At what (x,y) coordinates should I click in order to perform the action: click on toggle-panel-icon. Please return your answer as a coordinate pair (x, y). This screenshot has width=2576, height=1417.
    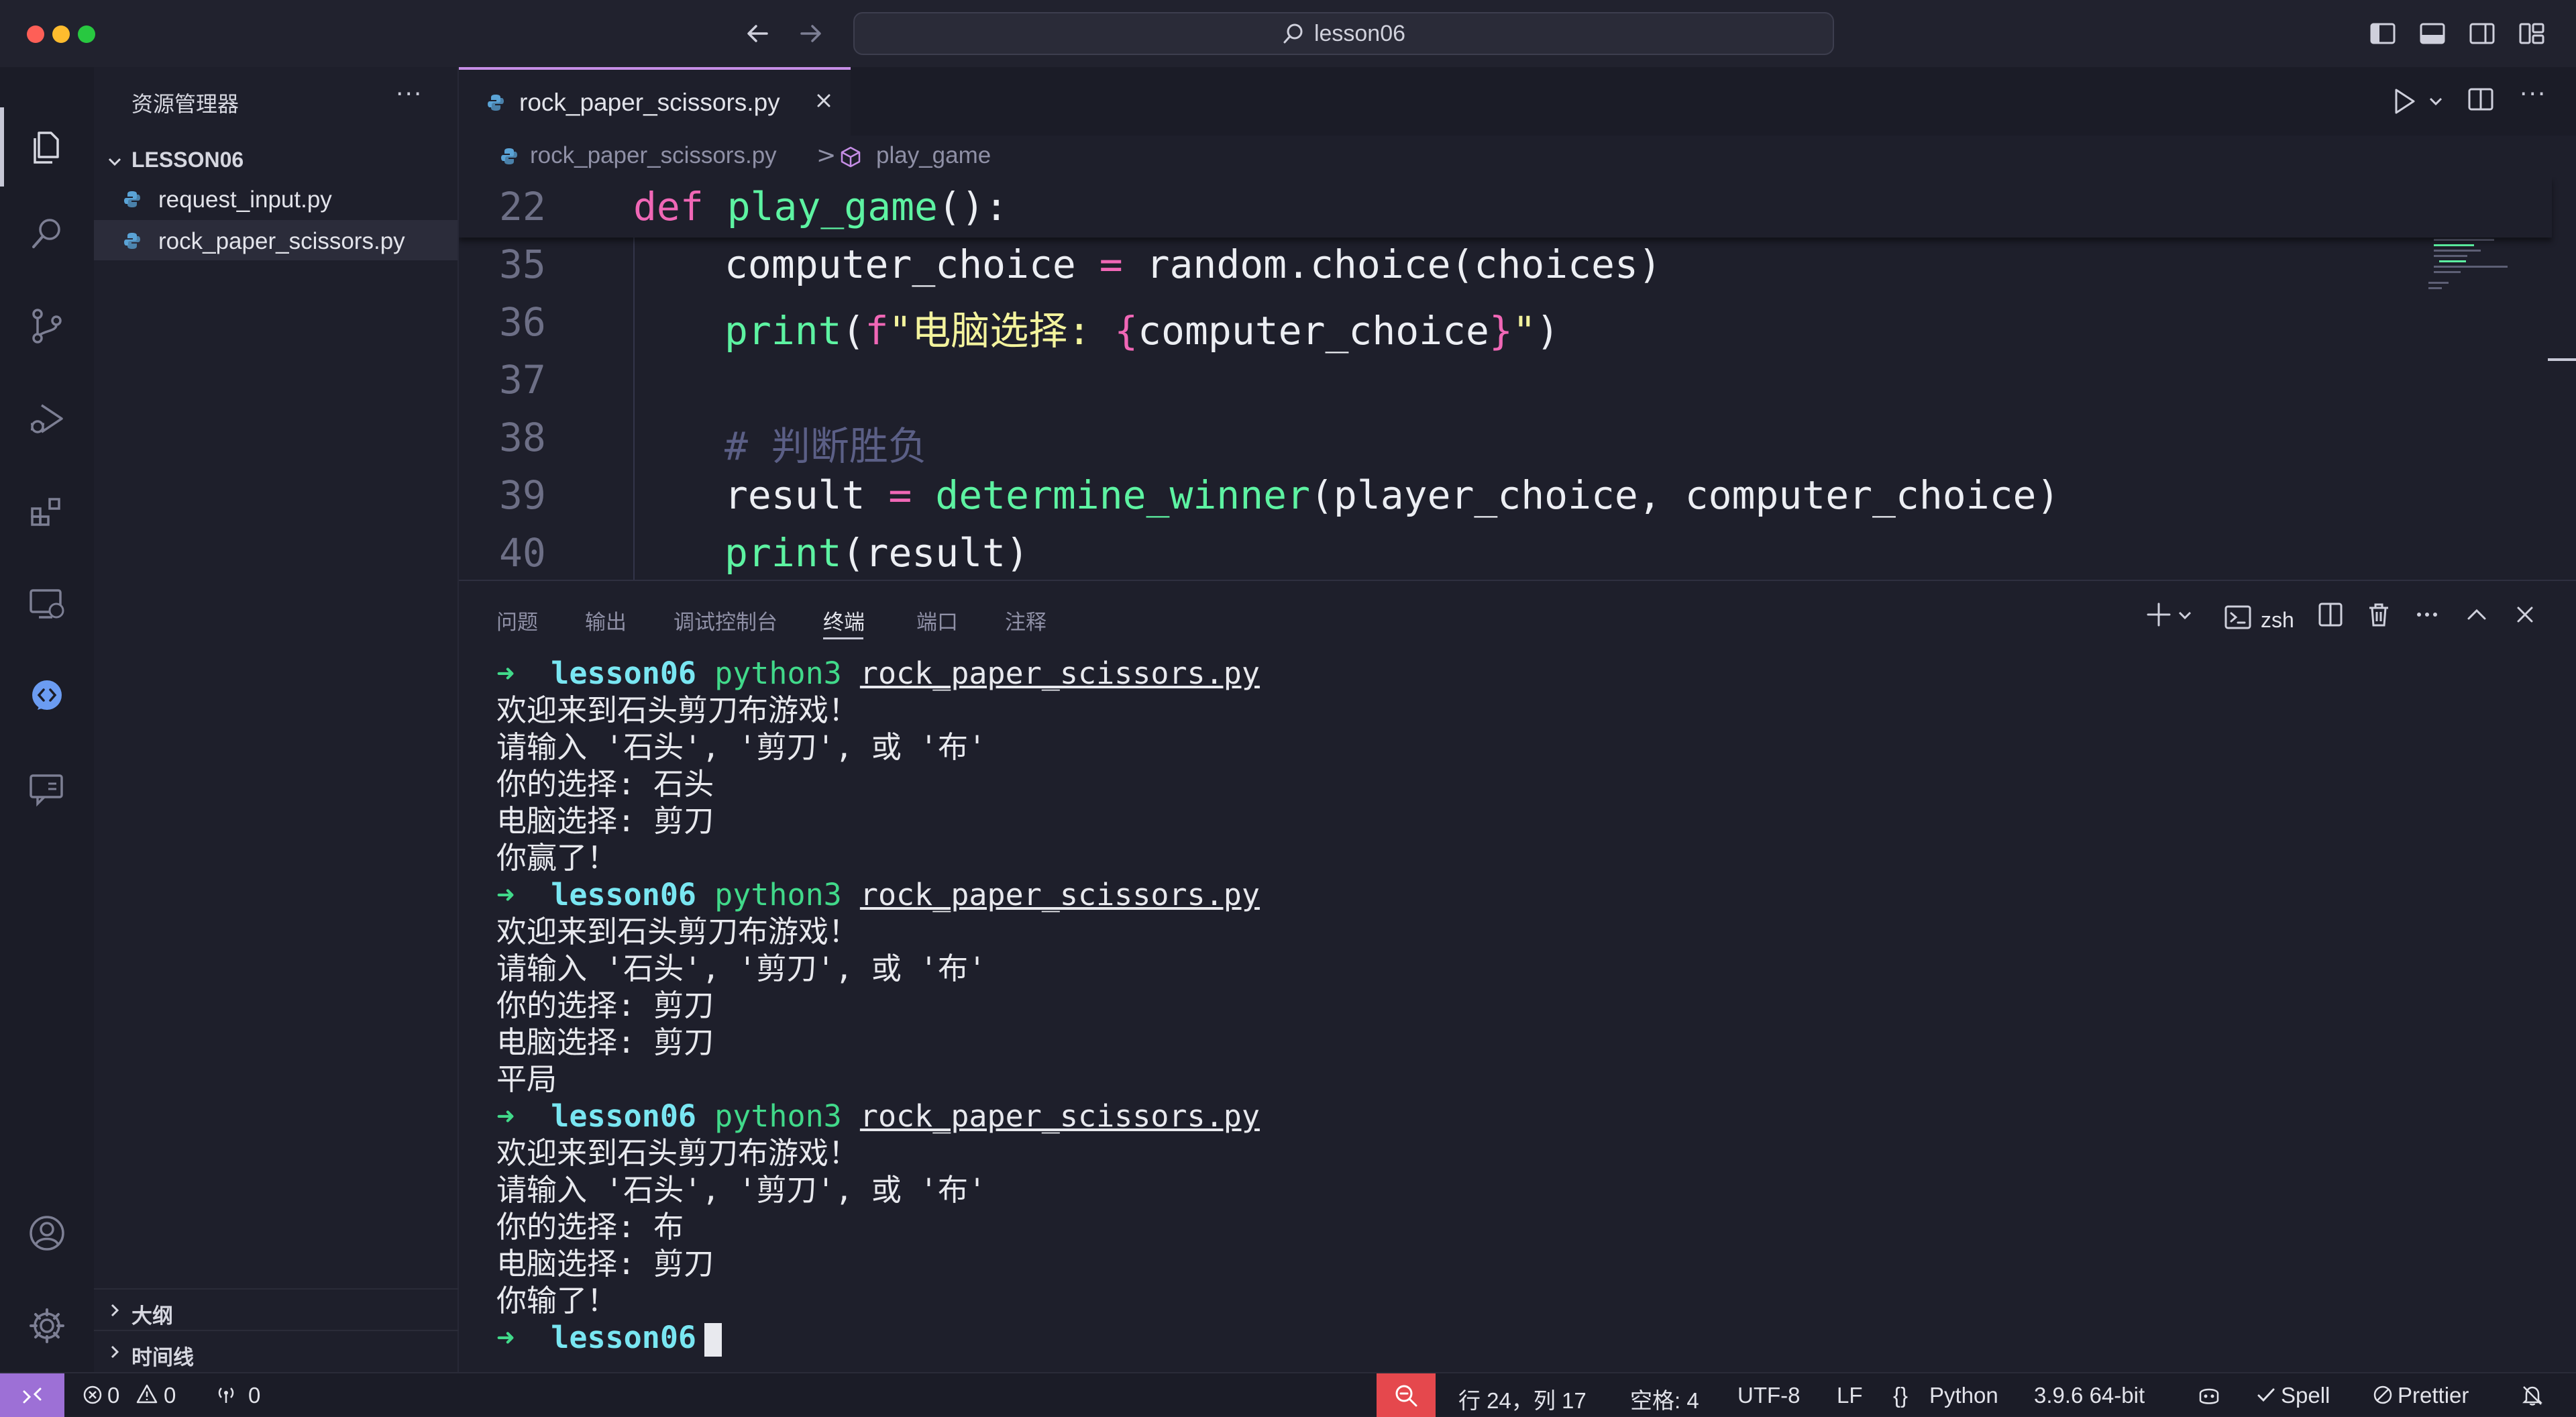
    Looking at the image, I should click on (2432, 33).